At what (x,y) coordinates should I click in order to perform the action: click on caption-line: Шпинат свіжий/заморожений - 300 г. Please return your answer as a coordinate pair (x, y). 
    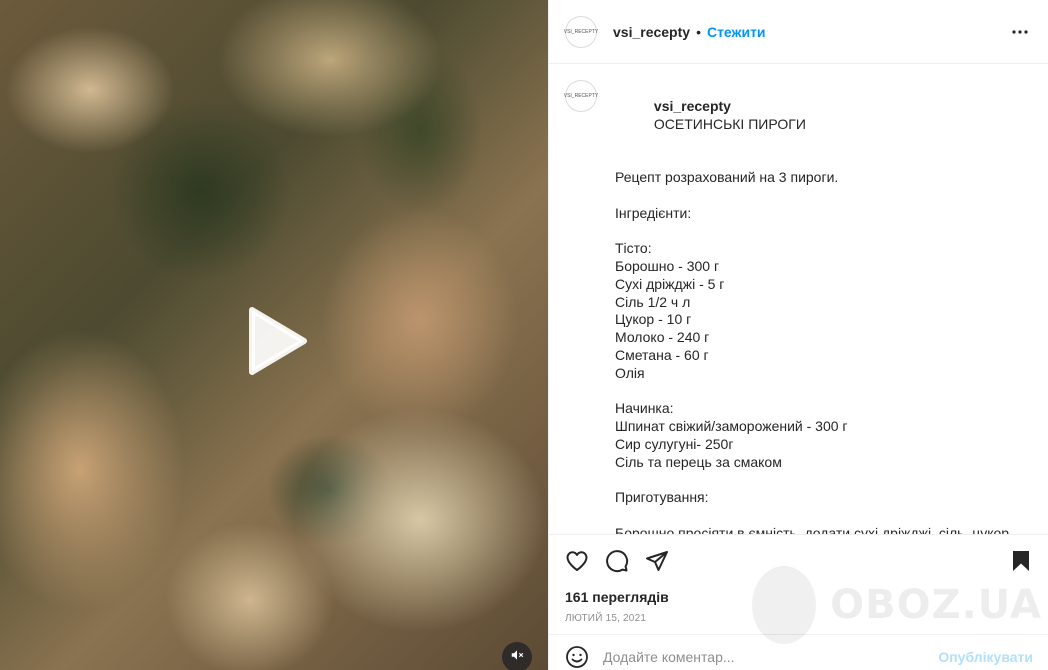
    Looking at the image, I should click on (731, 426).